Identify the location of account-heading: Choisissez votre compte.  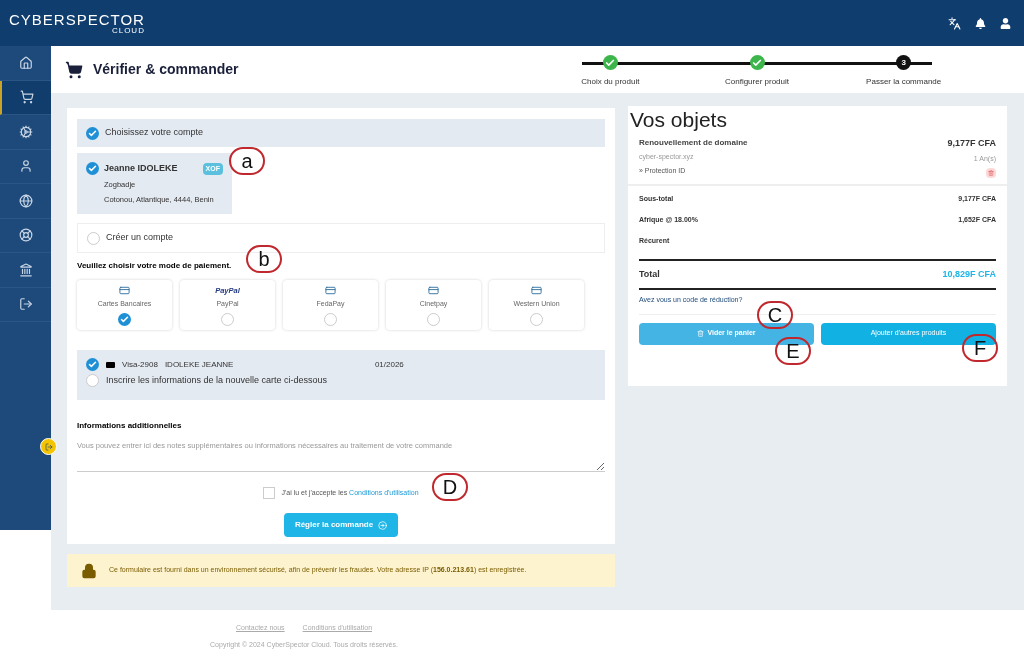
(154, 133).